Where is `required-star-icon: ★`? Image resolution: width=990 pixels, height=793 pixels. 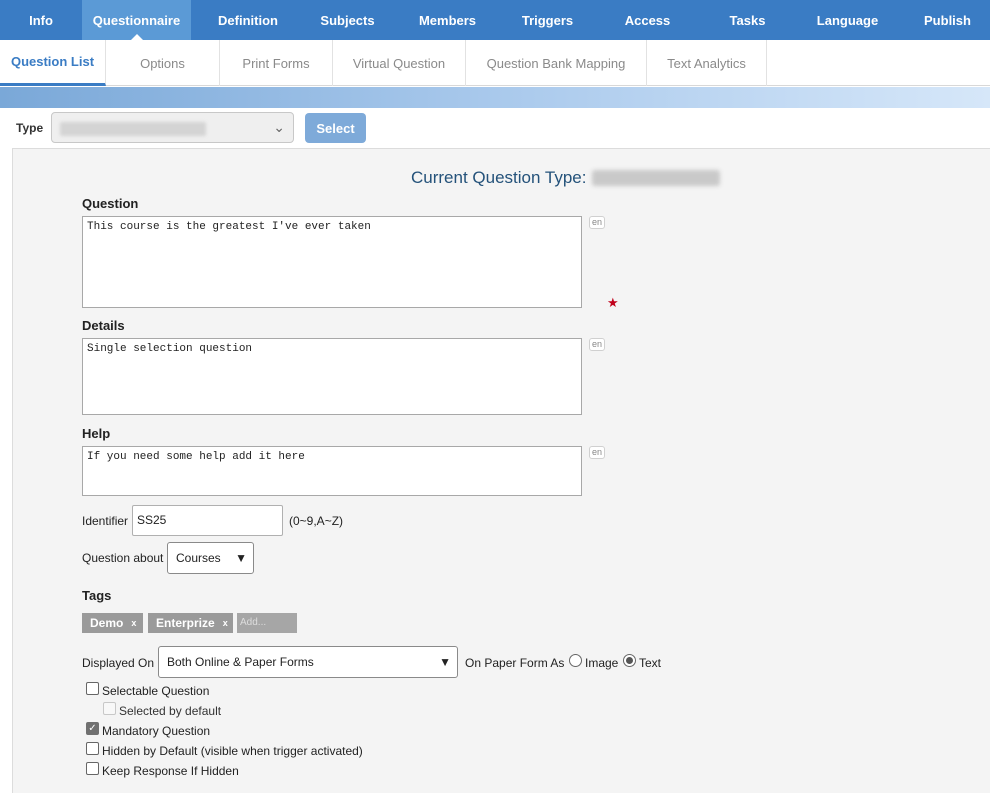
required-star-icon: ★ is located at coordinates (613, 302).